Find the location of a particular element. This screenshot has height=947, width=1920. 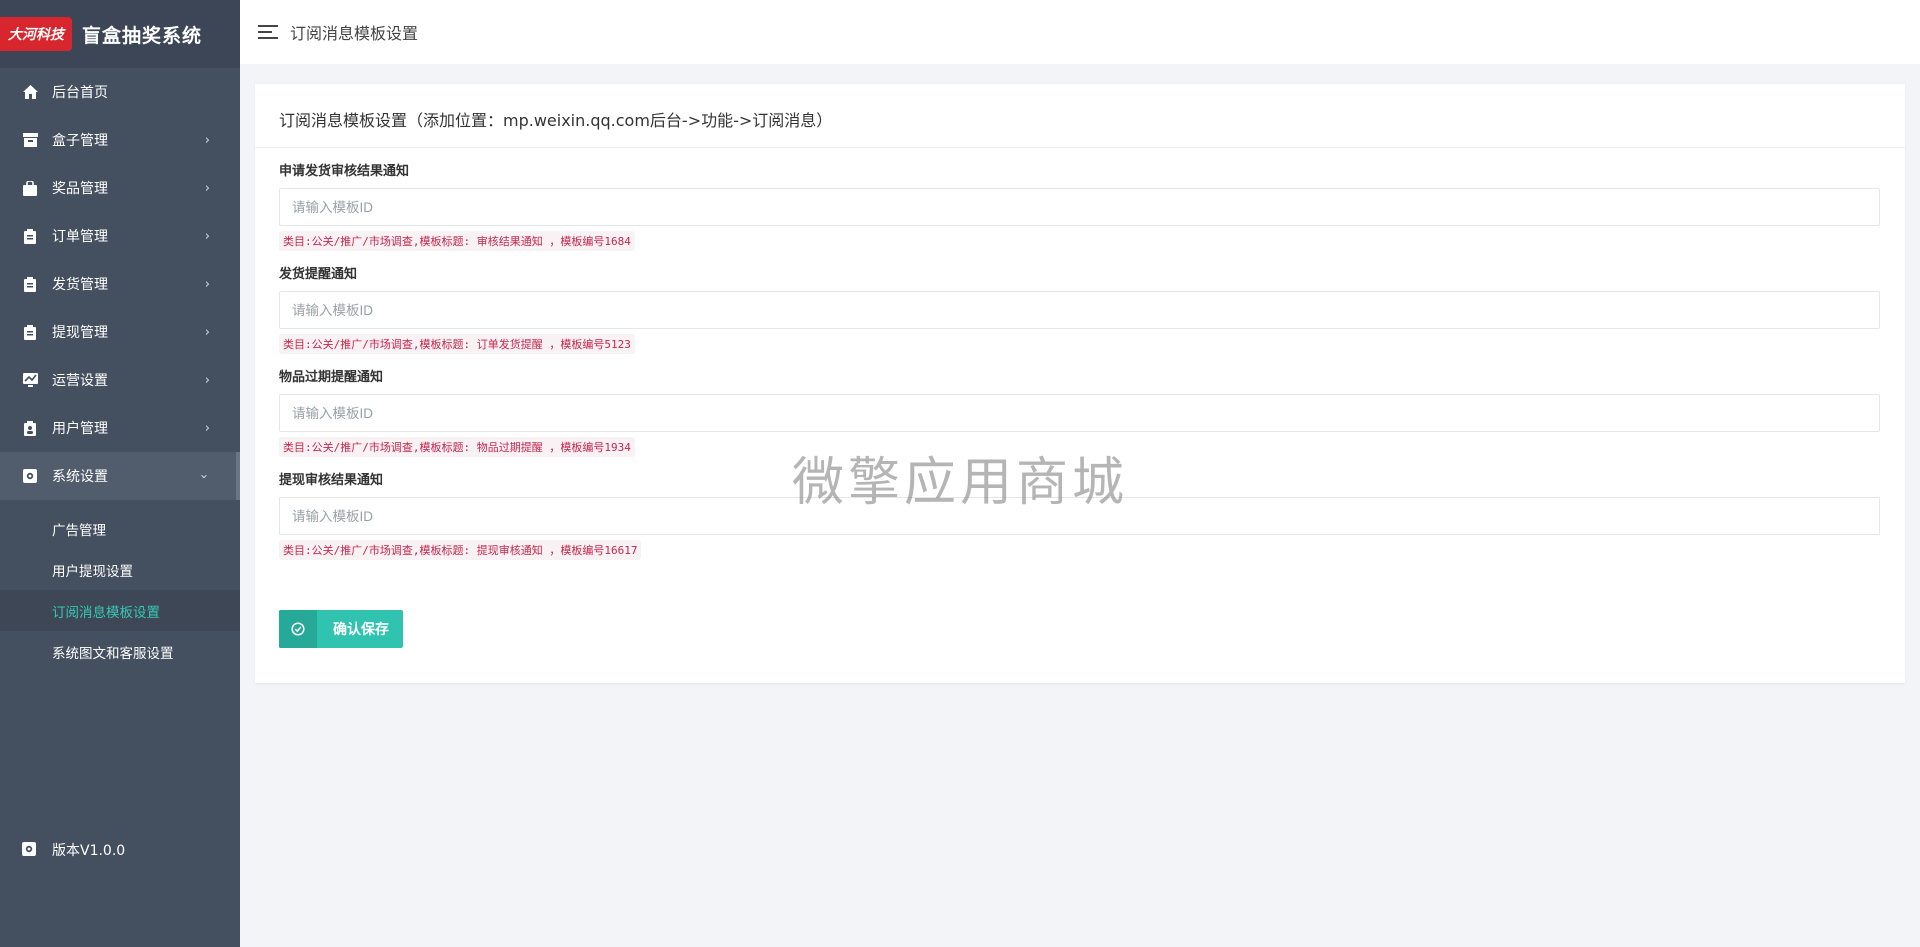

brand: 大河科技 盲盒抽奖系统 is located at coordinates (120, 34).